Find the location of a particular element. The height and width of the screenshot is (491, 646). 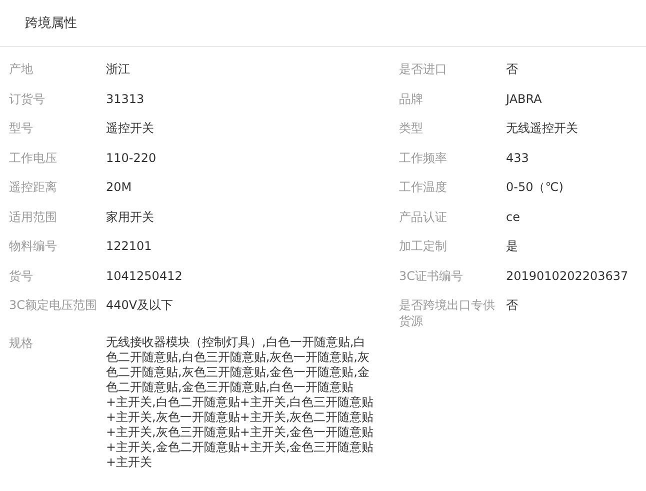

attribute-label: 是否进口 is located at coordinates (423, 69).